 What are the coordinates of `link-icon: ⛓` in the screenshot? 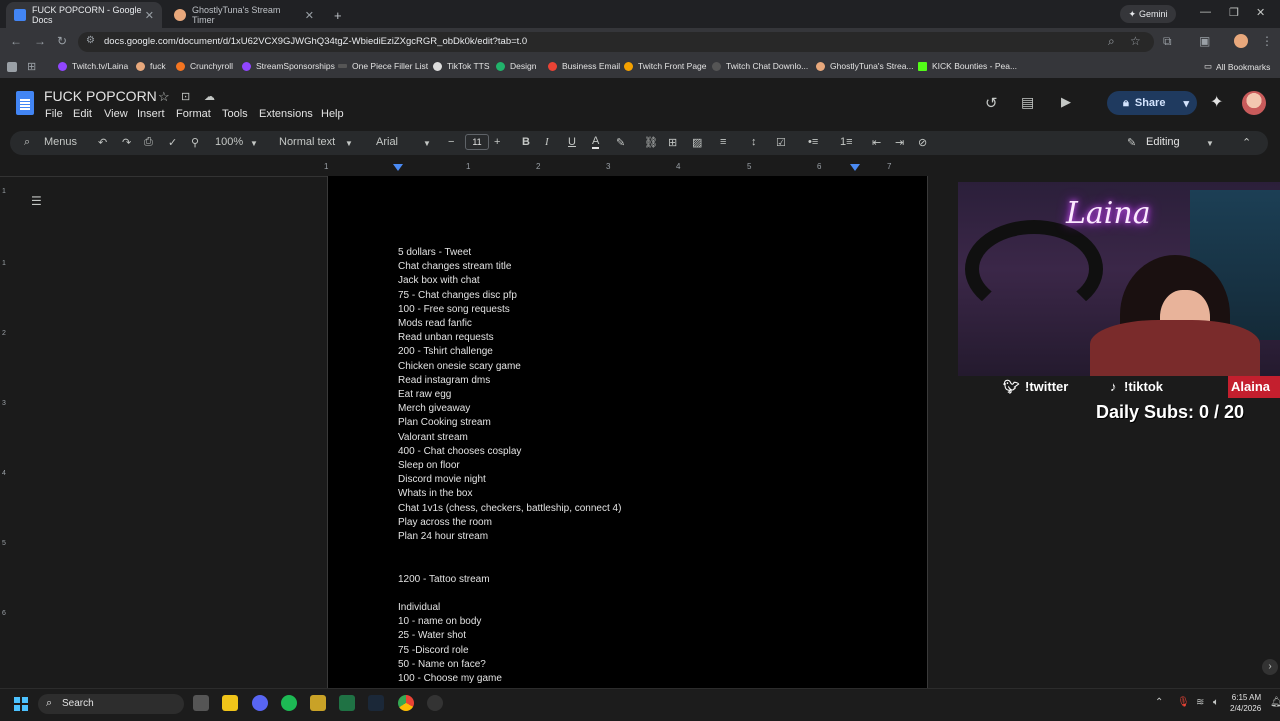 It's located at (651, 142).